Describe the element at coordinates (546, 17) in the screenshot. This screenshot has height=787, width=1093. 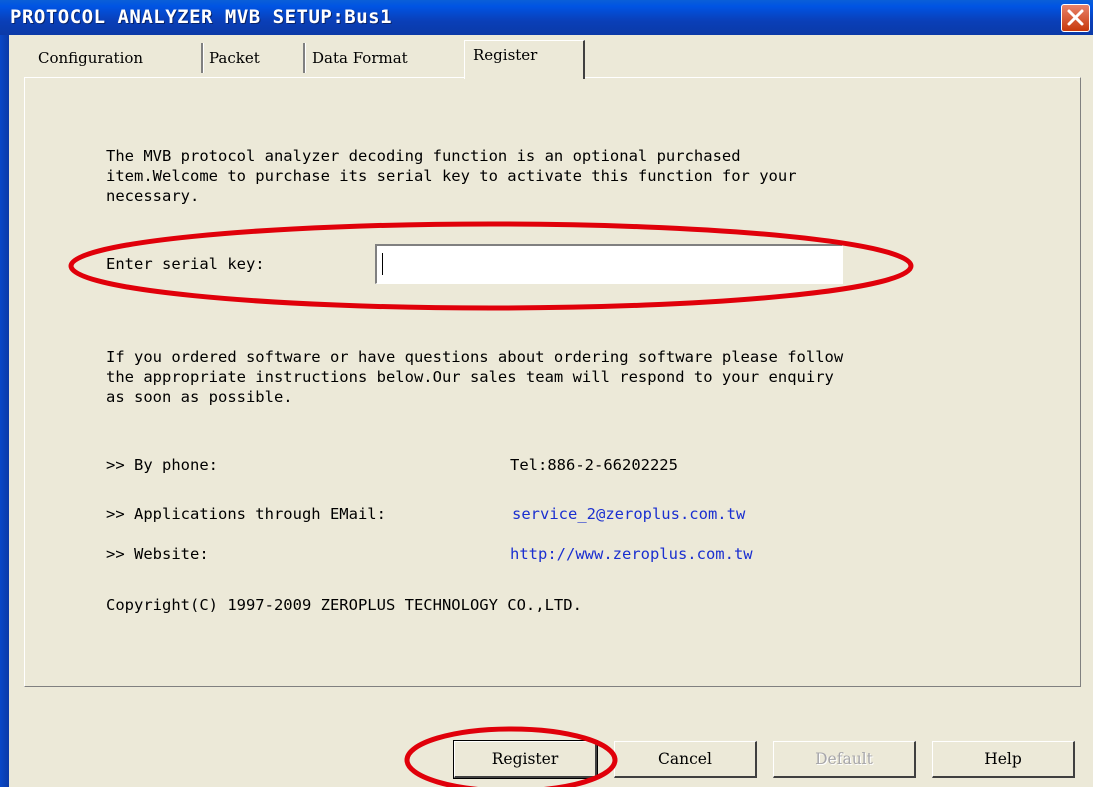
I see `title-bar: PROTOCOL ANALYZER MVB SETUP:Bus1` at that location.